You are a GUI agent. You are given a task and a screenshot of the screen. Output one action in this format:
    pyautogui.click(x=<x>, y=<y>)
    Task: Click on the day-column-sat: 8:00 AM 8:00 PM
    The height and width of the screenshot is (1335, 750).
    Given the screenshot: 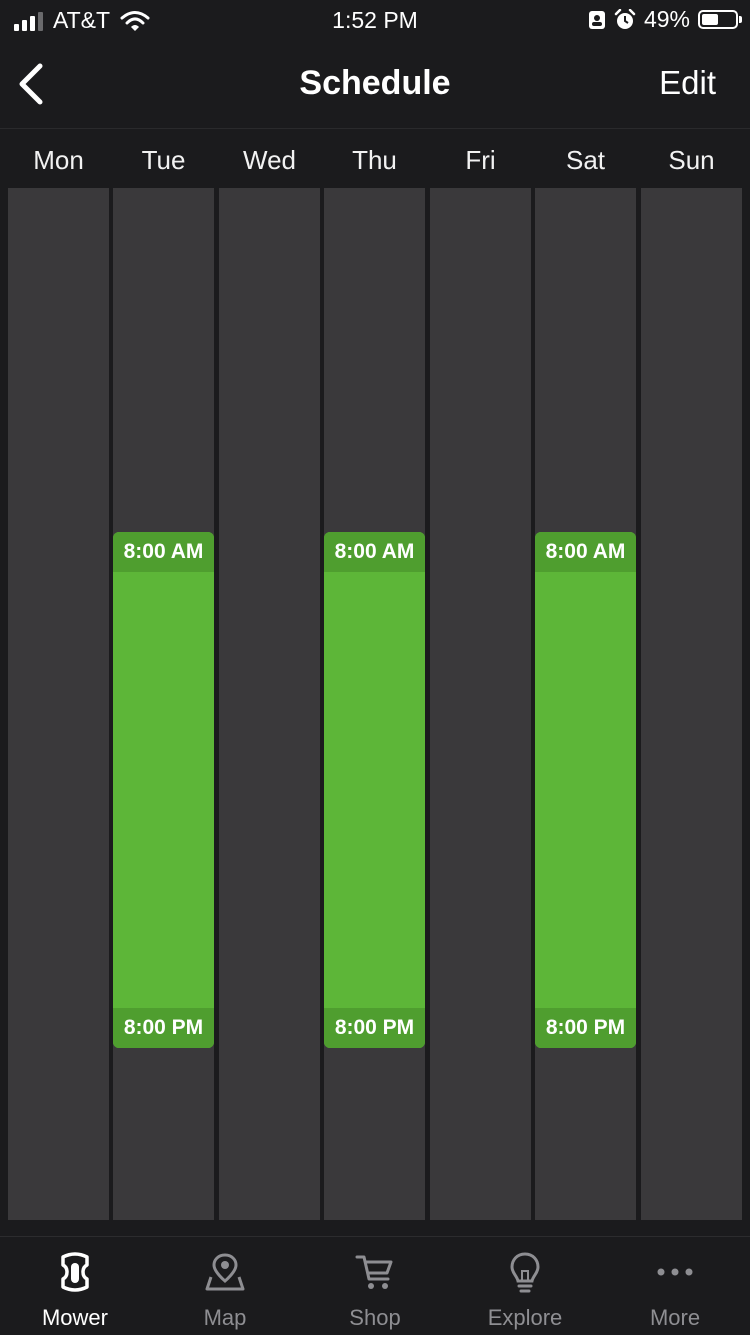 What is the action you would take?
    pyautogui.click(x=585, y=704)
    